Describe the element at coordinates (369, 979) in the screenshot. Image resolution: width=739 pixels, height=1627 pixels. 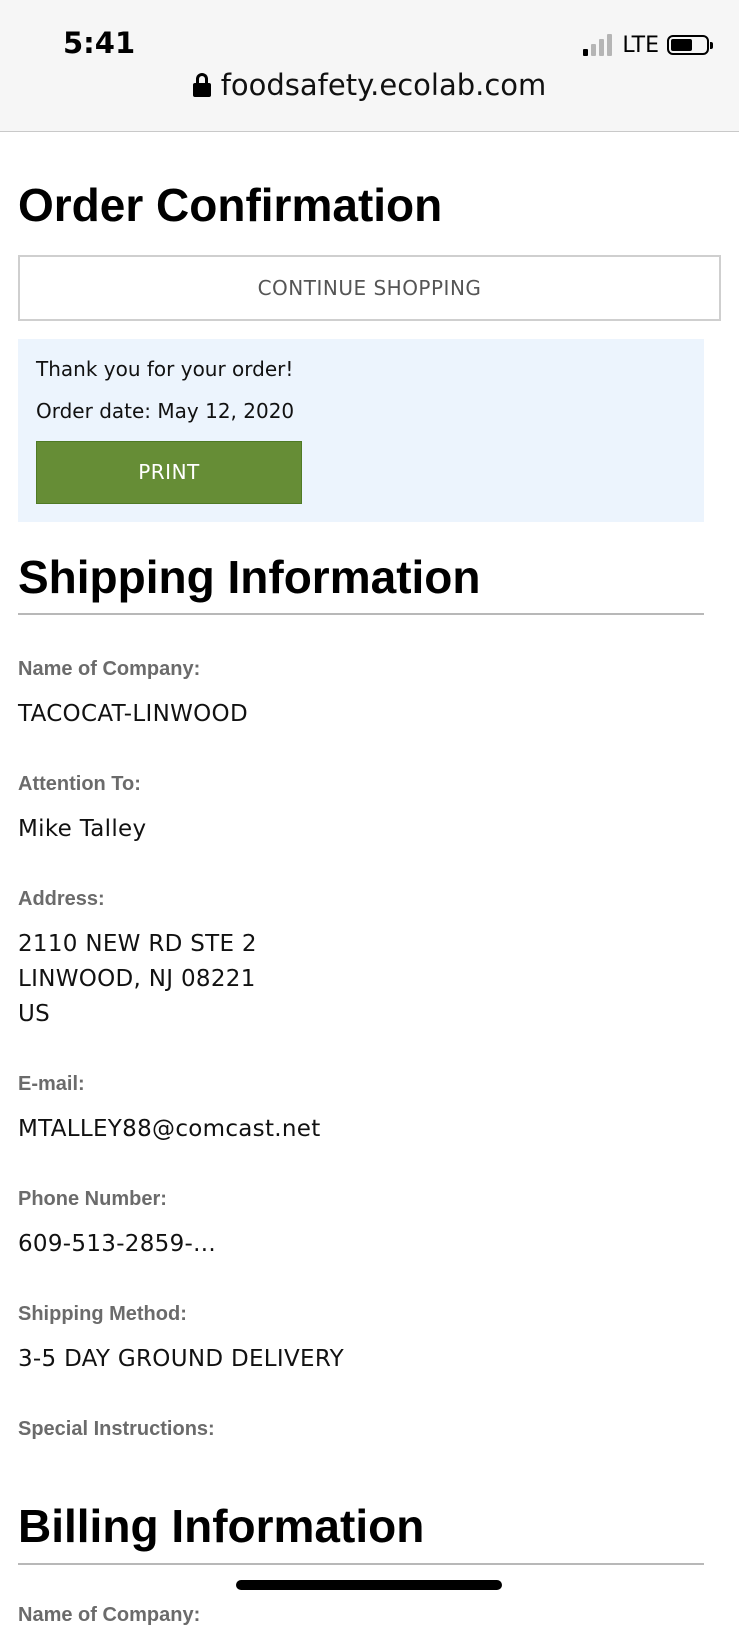
I see `address-lines: 2110 NEW RD STE 2 LINWOOD, NJ 08221 US` at that location.